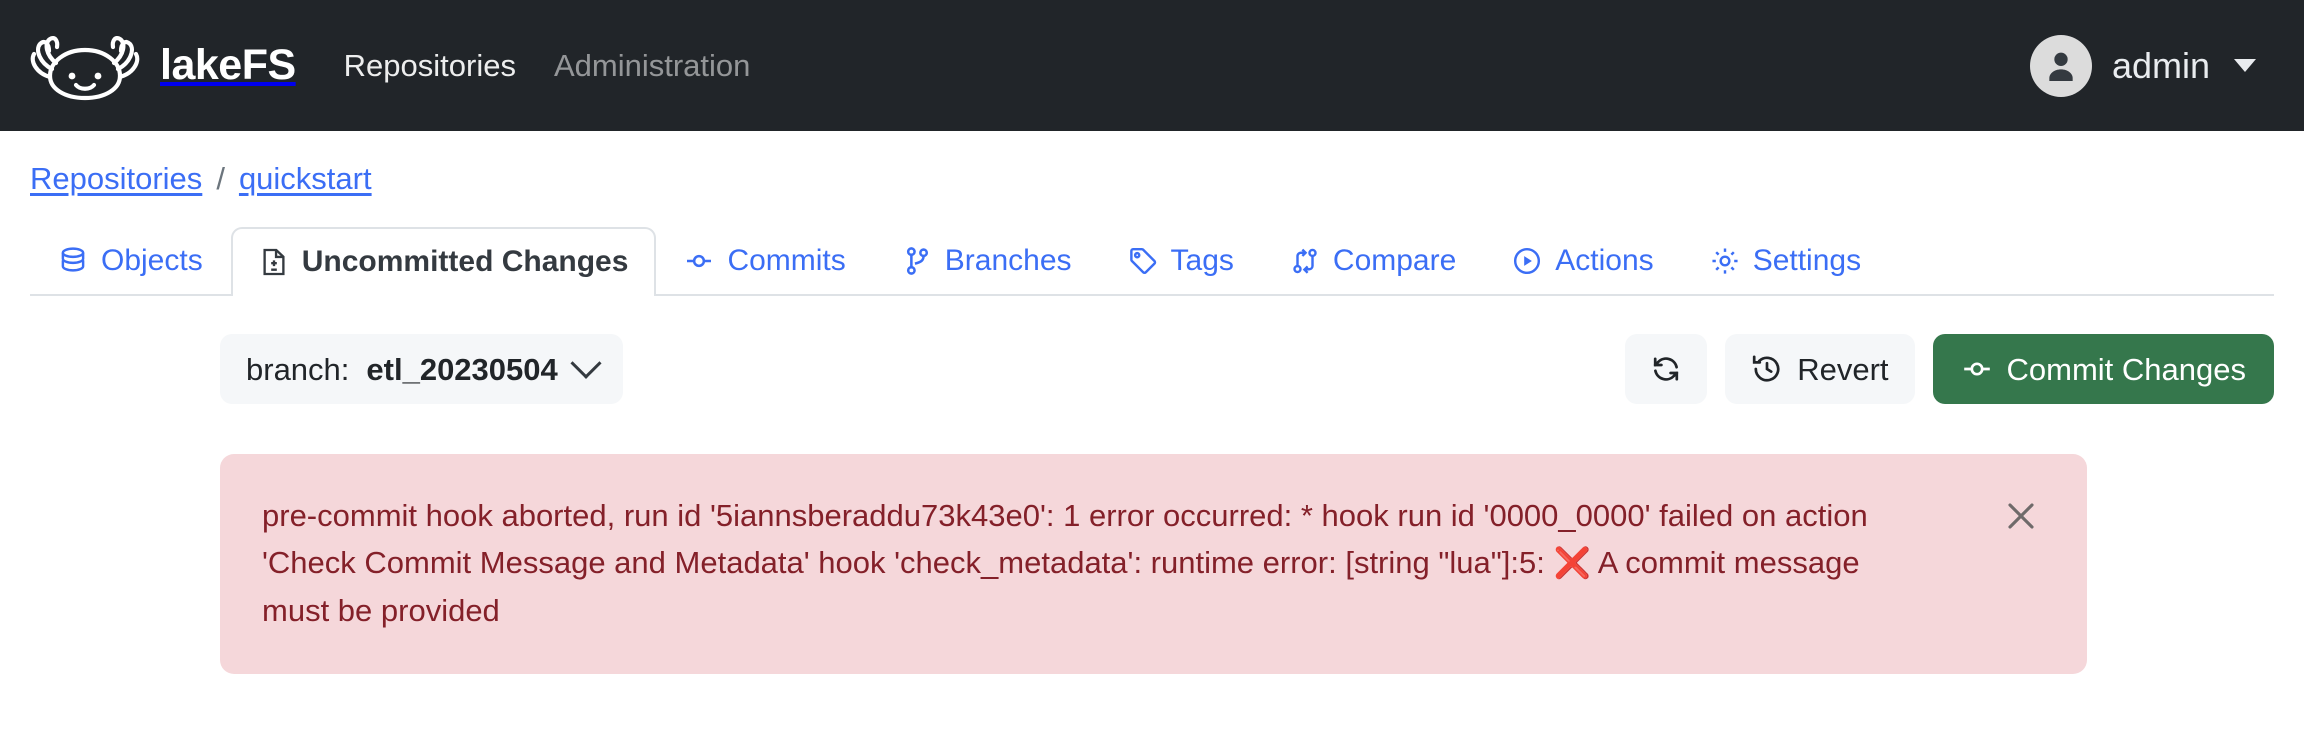 This screenshot has width=2304, height=752. I want to click on tab-label-branches: Branches, so click(1008, 260).